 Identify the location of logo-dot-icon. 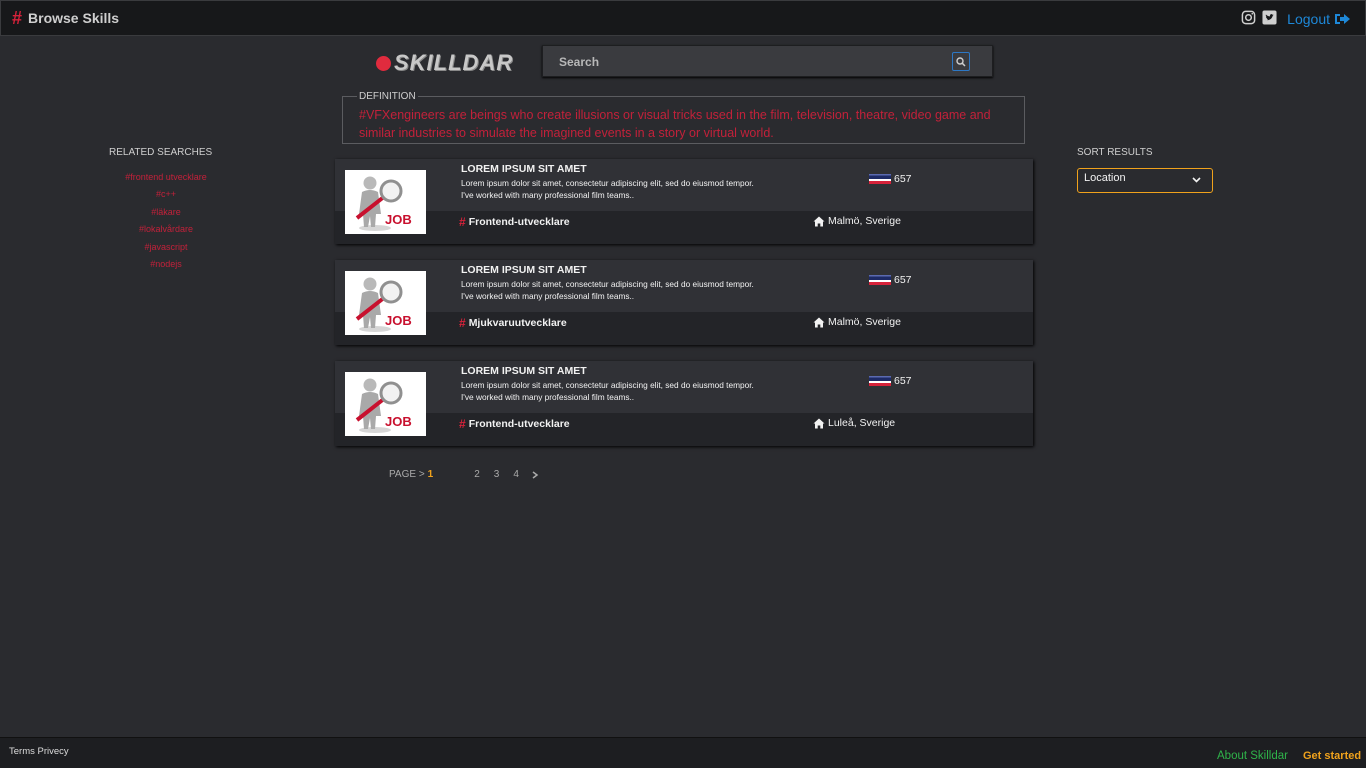
(383, 63).